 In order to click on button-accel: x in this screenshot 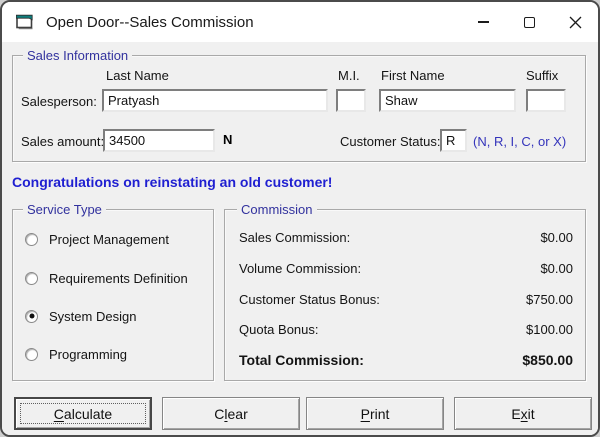, I will do `click(524, 413)`.